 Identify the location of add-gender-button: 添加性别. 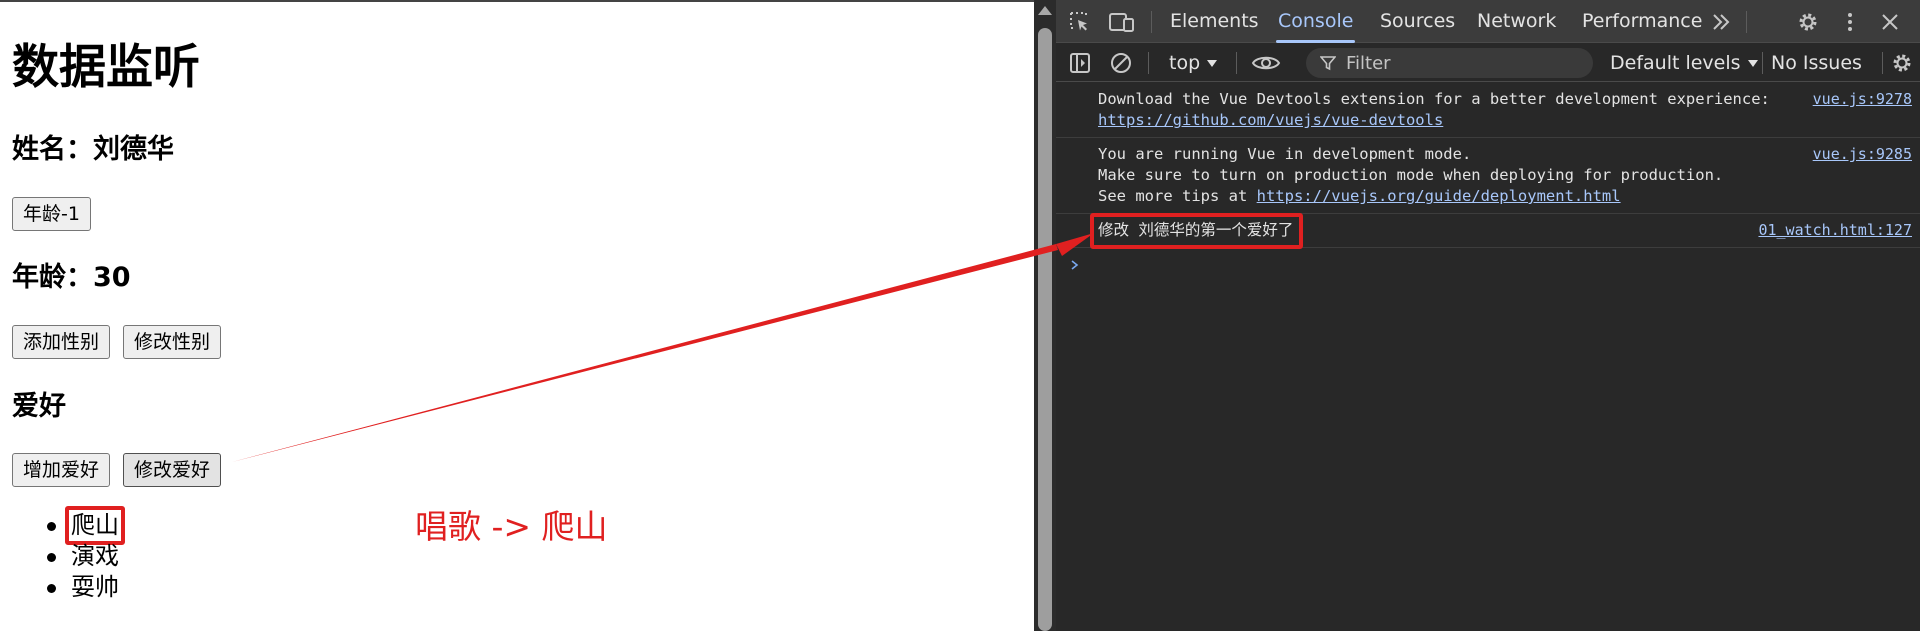
(61, 342).